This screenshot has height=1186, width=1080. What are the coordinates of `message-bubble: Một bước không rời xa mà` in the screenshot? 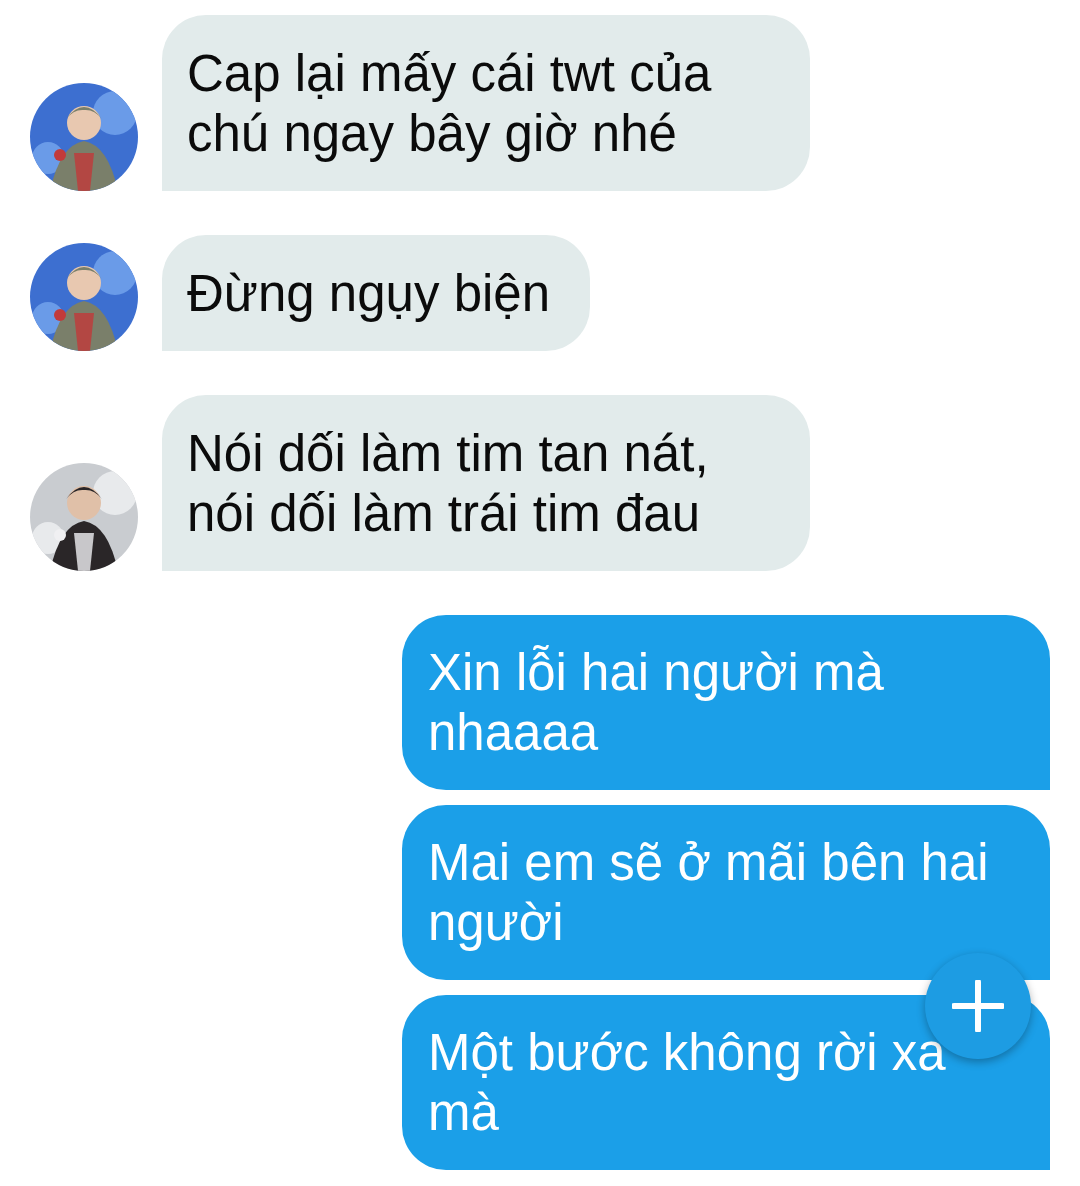 It's located at (726, 1082).